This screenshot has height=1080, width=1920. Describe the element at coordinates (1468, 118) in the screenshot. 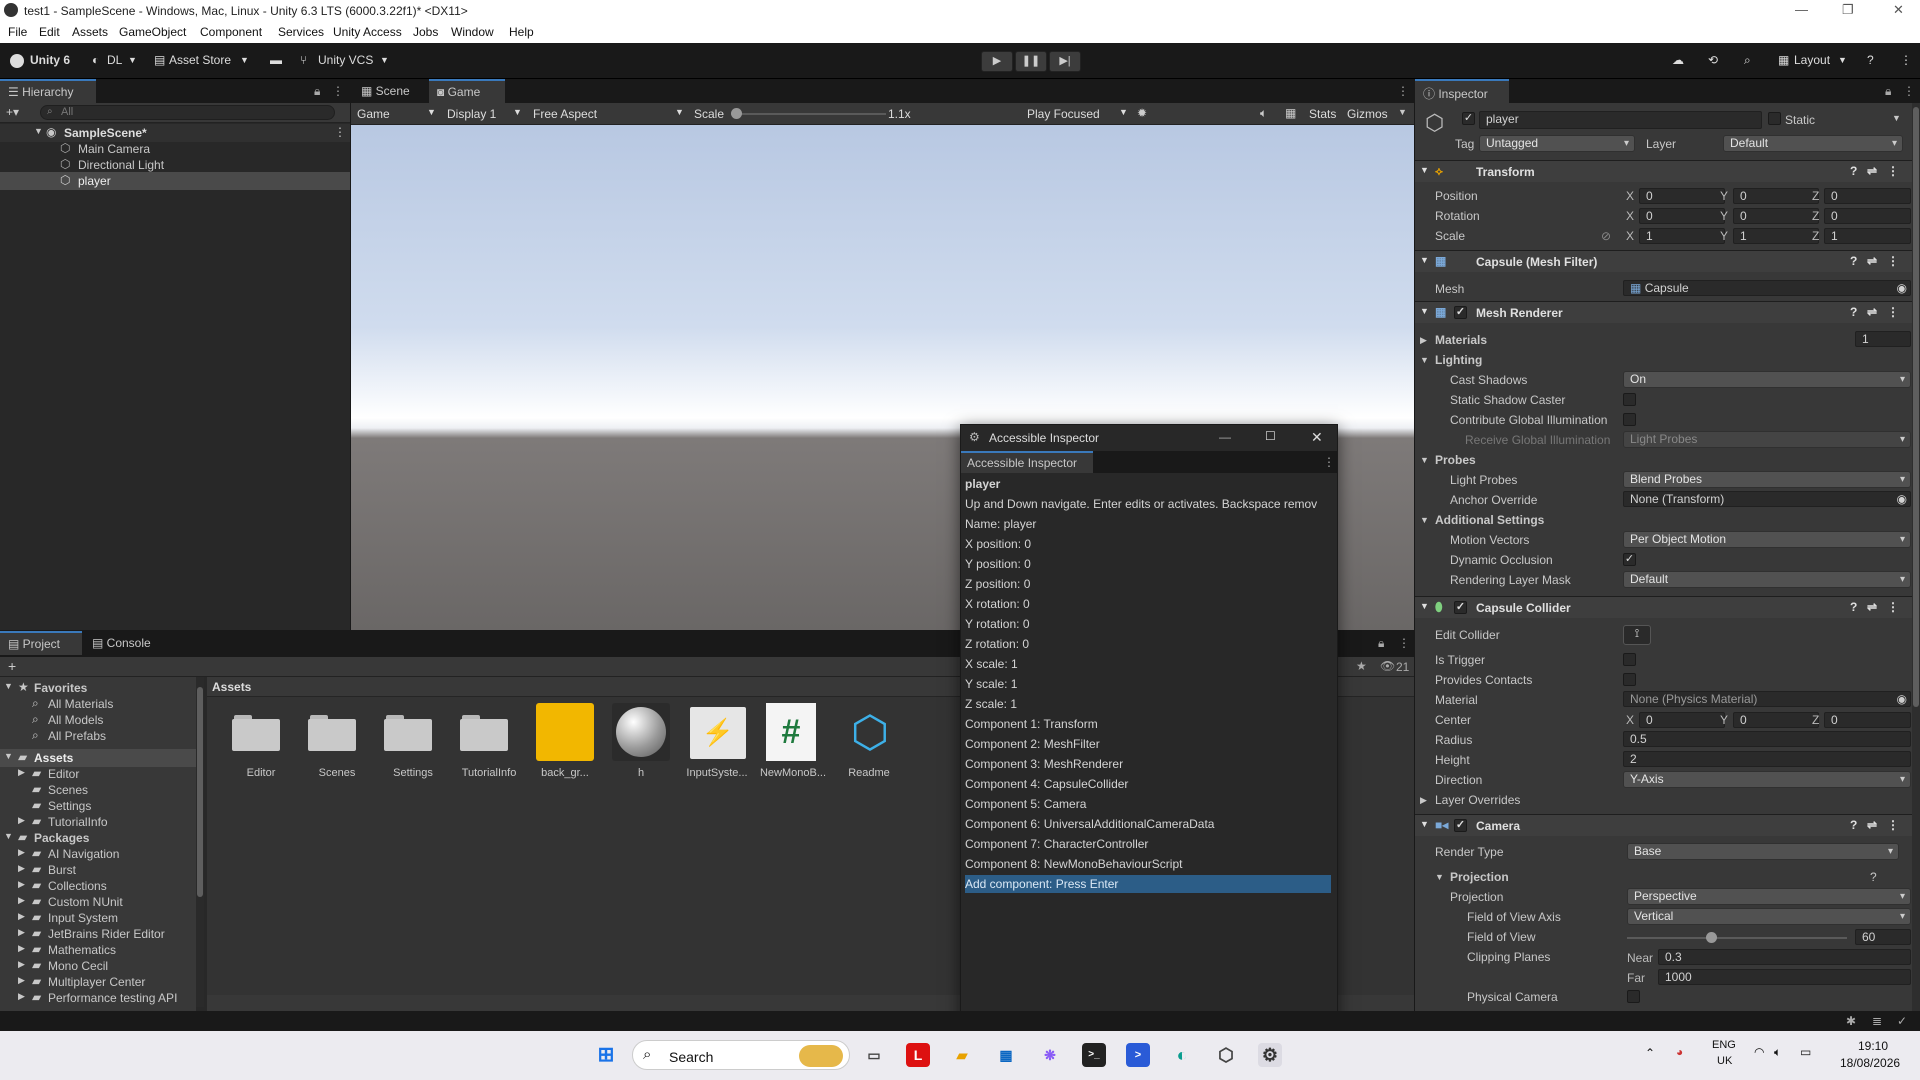

I see `active-checkbox: ✓` at that location.